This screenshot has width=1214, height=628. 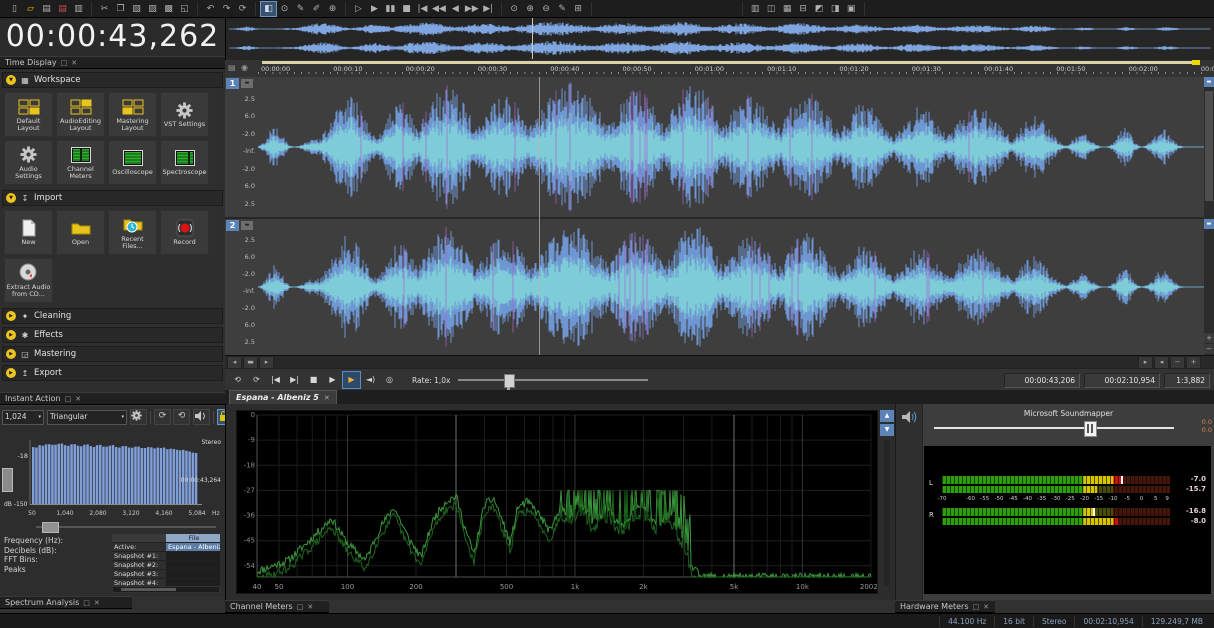 I want to click on open-file-button: ▱, so click(x=30, y=9).